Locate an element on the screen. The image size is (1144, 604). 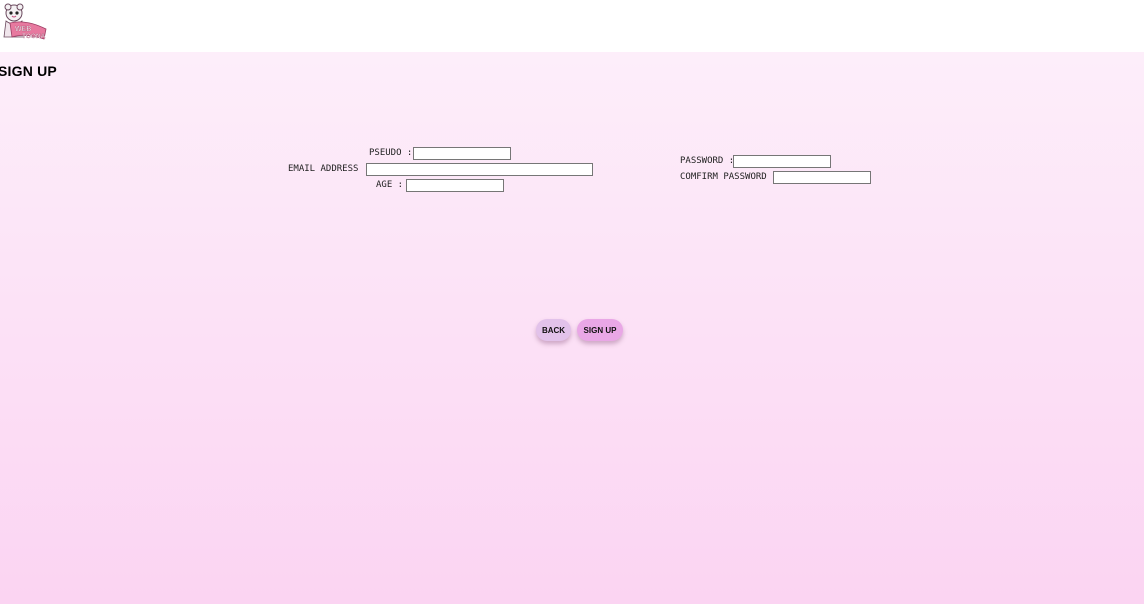
age-input is located at coordinates (455, 185).